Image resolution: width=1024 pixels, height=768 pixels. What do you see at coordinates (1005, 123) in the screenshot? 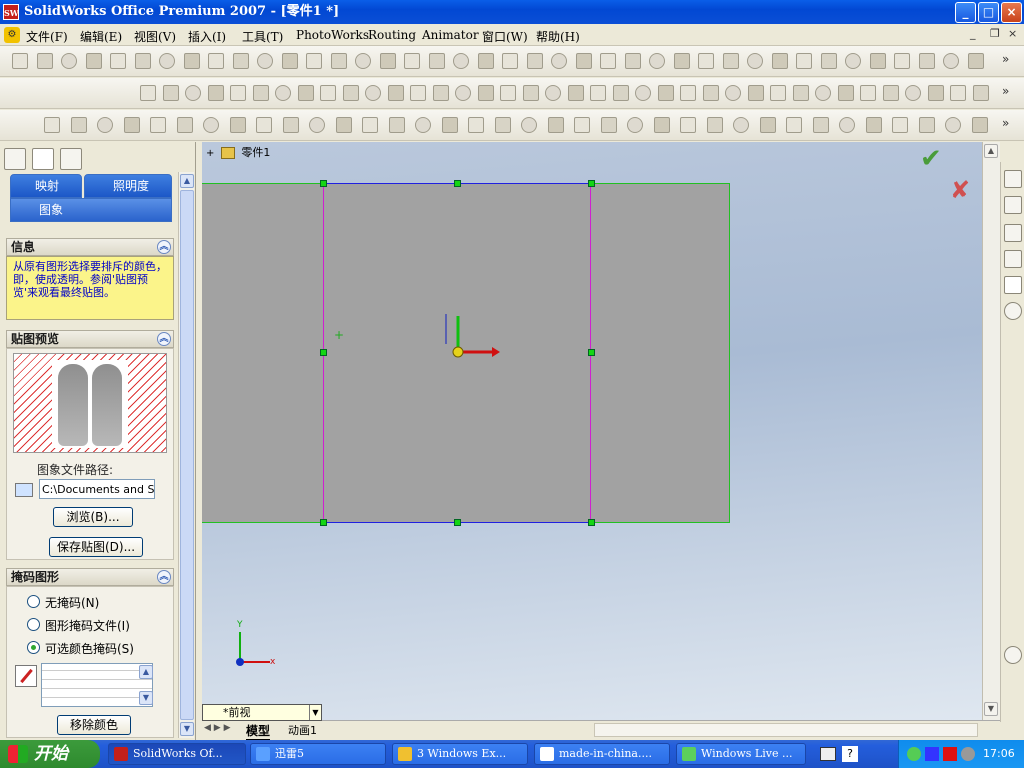
I see `toolbar-overflow-icon: »` at bounding box center [1005, 123].